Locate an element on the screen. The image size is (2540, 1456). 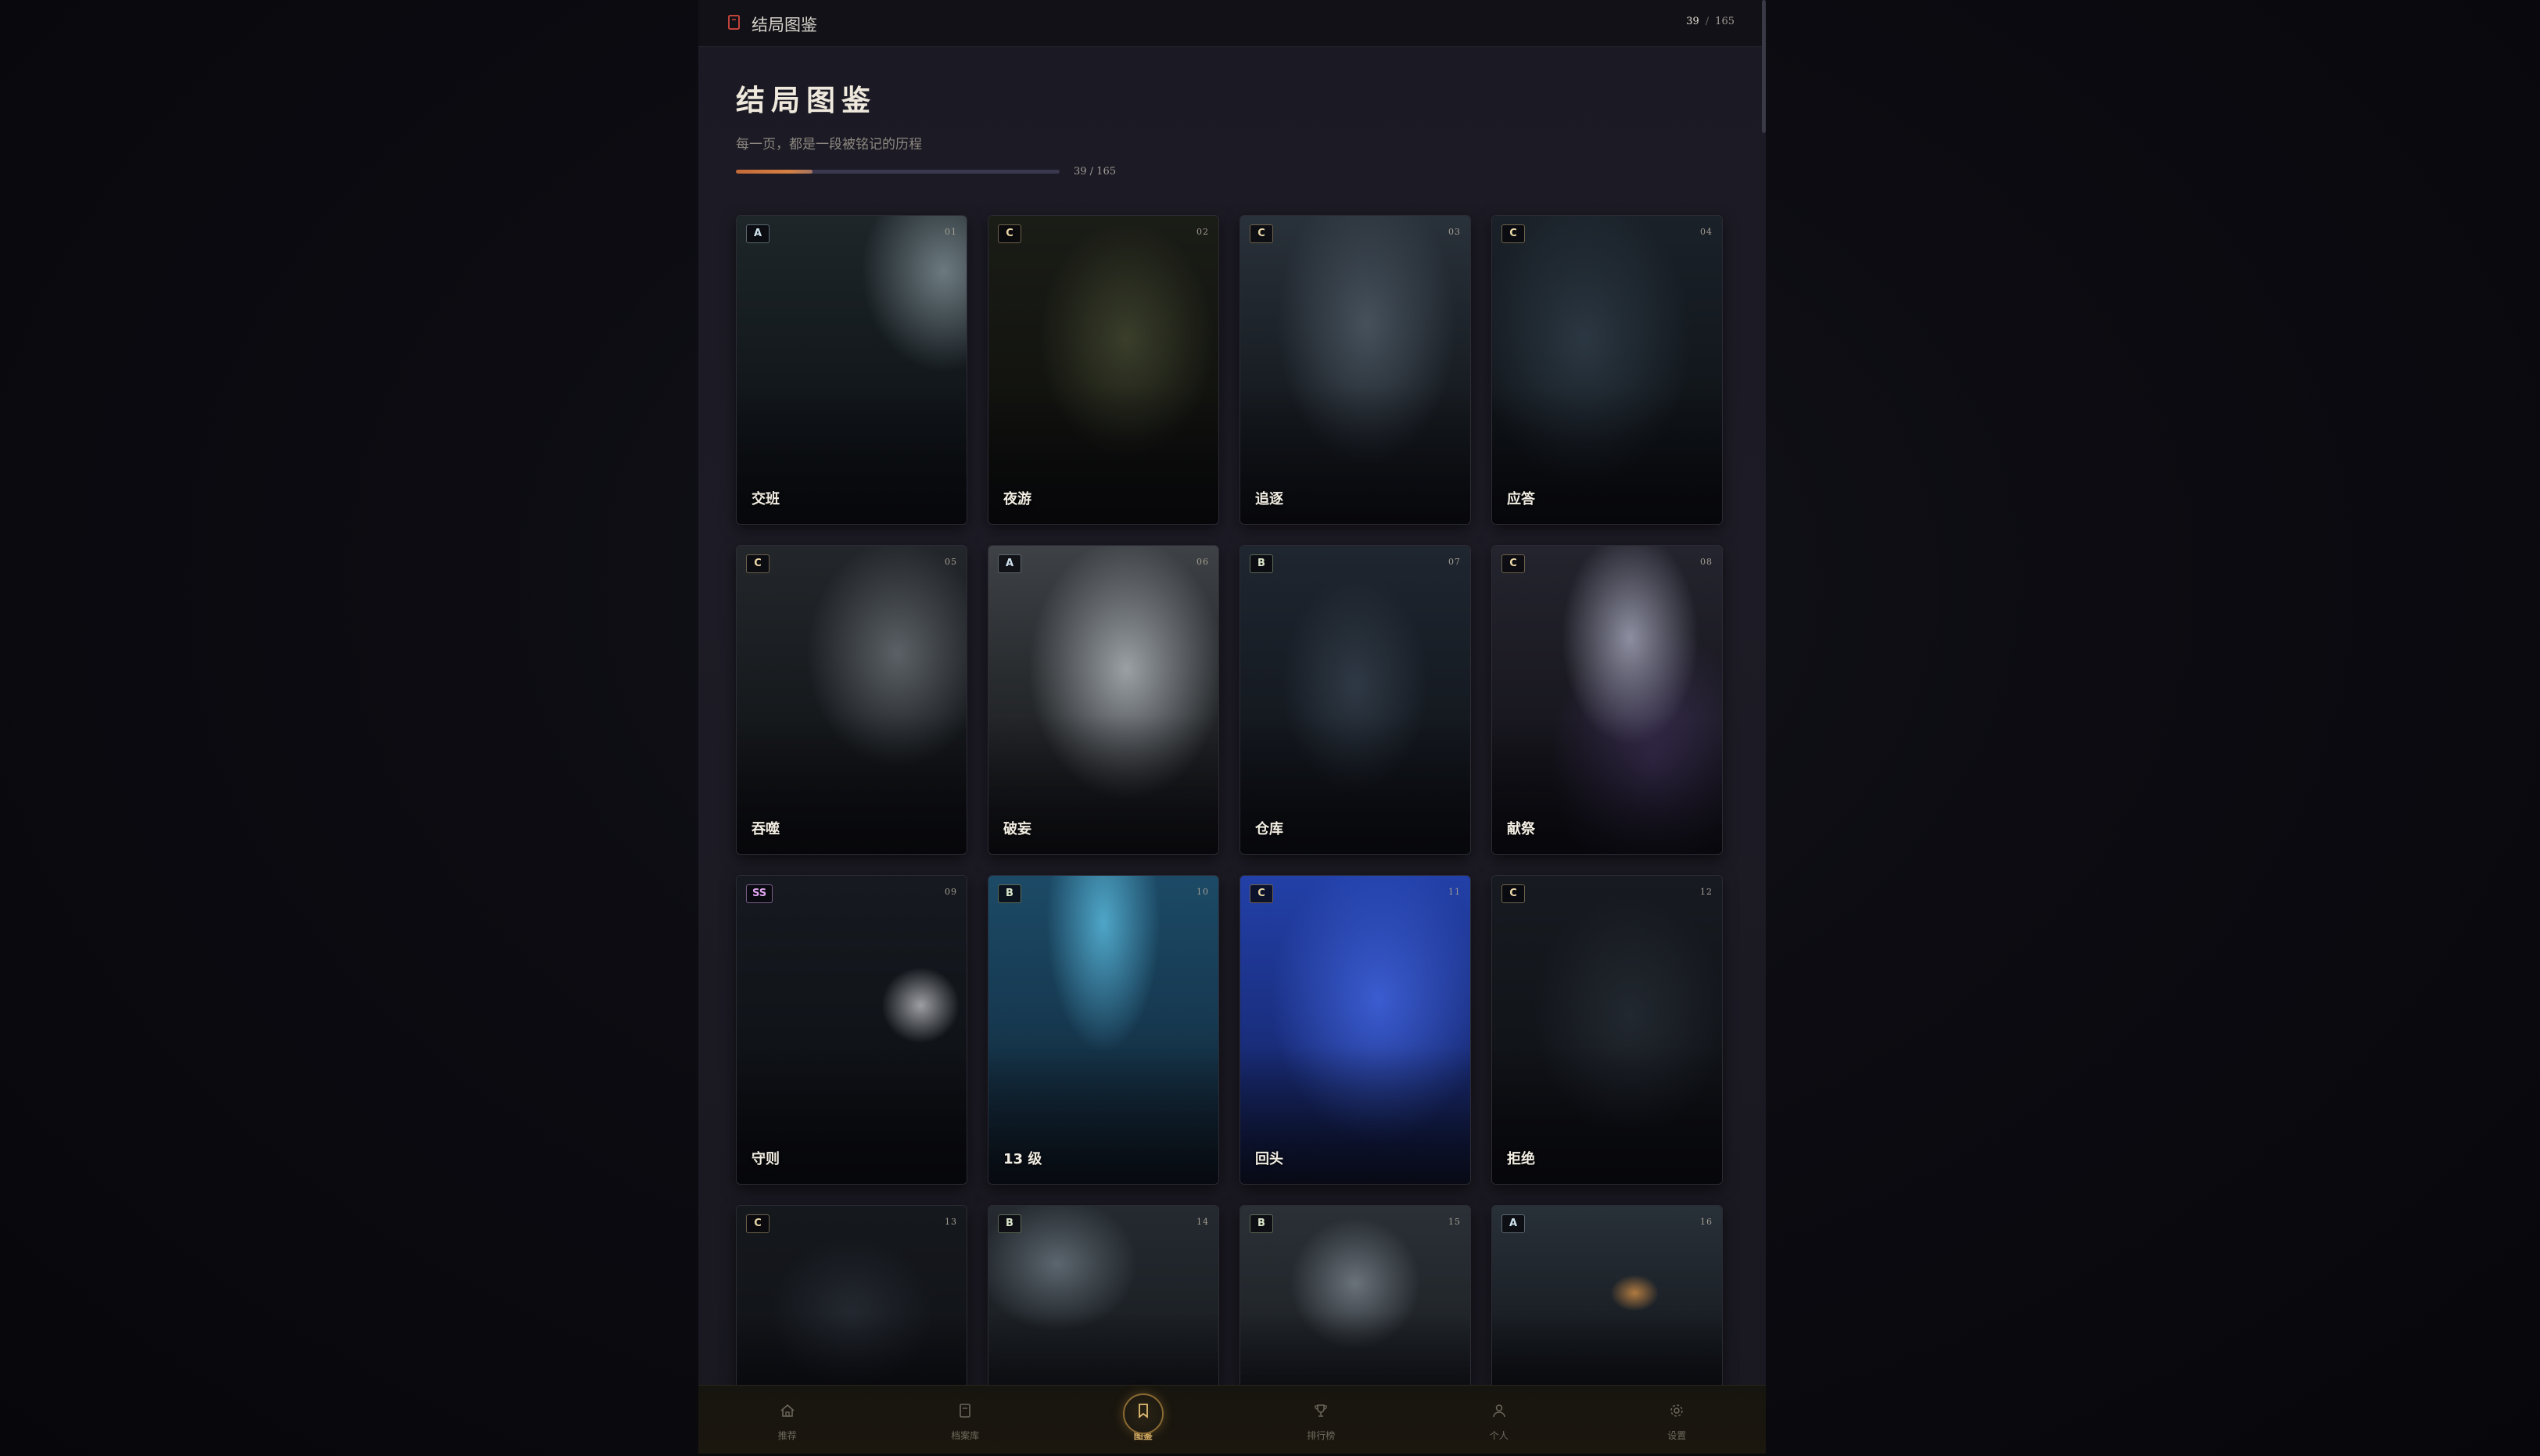
progress-track is located at coordinates (898, 172).